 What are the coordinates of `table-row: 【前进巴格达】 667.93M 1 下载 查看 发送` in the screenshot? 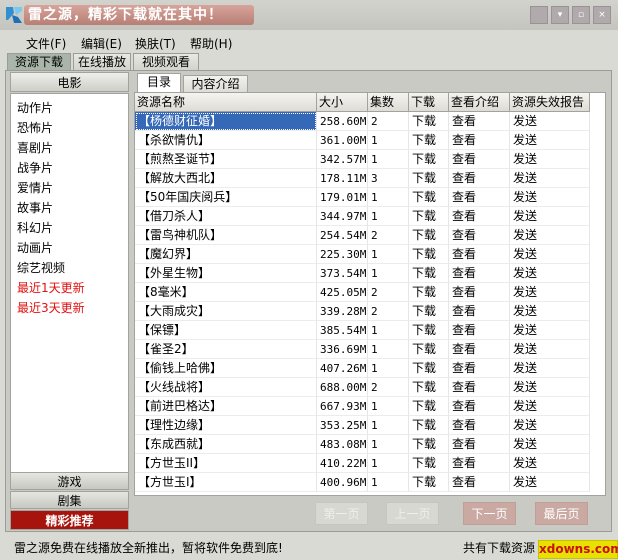 It's located at (370, 406).